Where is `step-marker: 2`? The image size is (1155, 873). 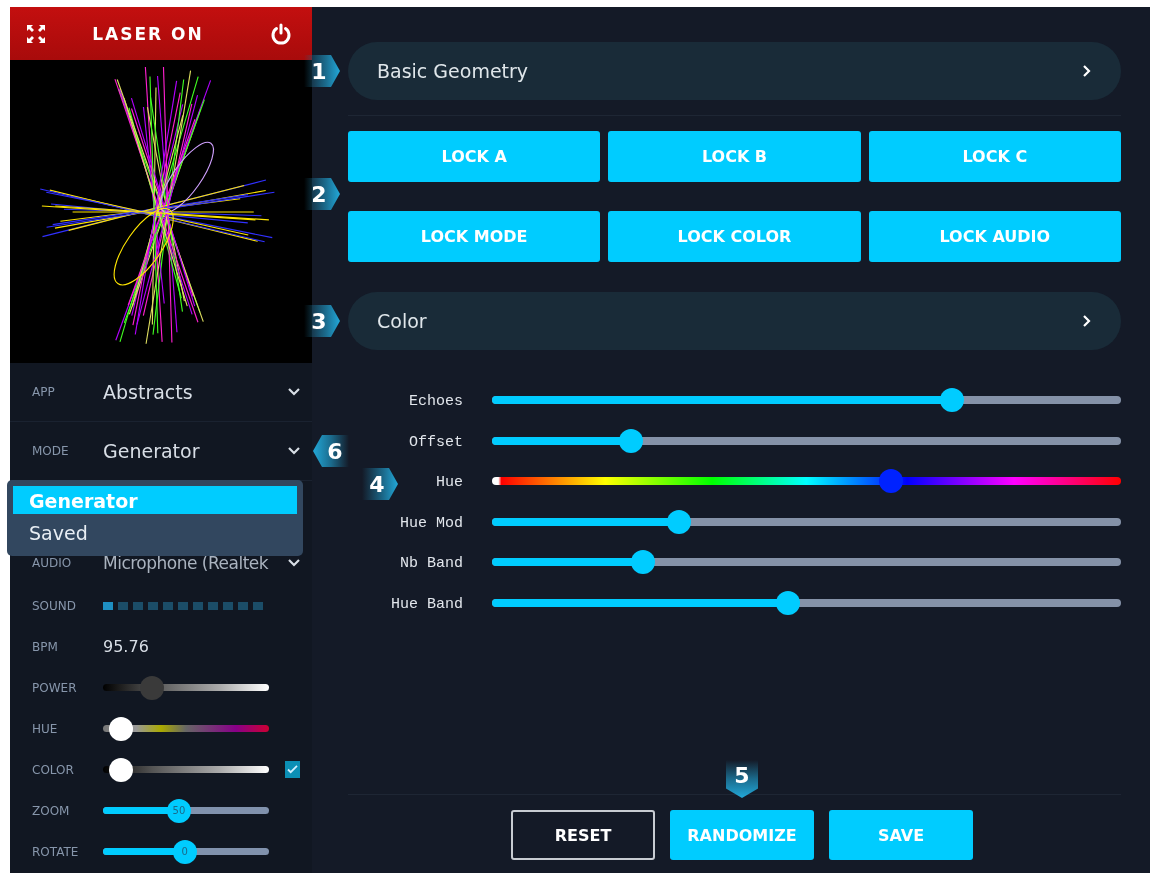
step-marker: 2 is located at coordinates (322, 194).